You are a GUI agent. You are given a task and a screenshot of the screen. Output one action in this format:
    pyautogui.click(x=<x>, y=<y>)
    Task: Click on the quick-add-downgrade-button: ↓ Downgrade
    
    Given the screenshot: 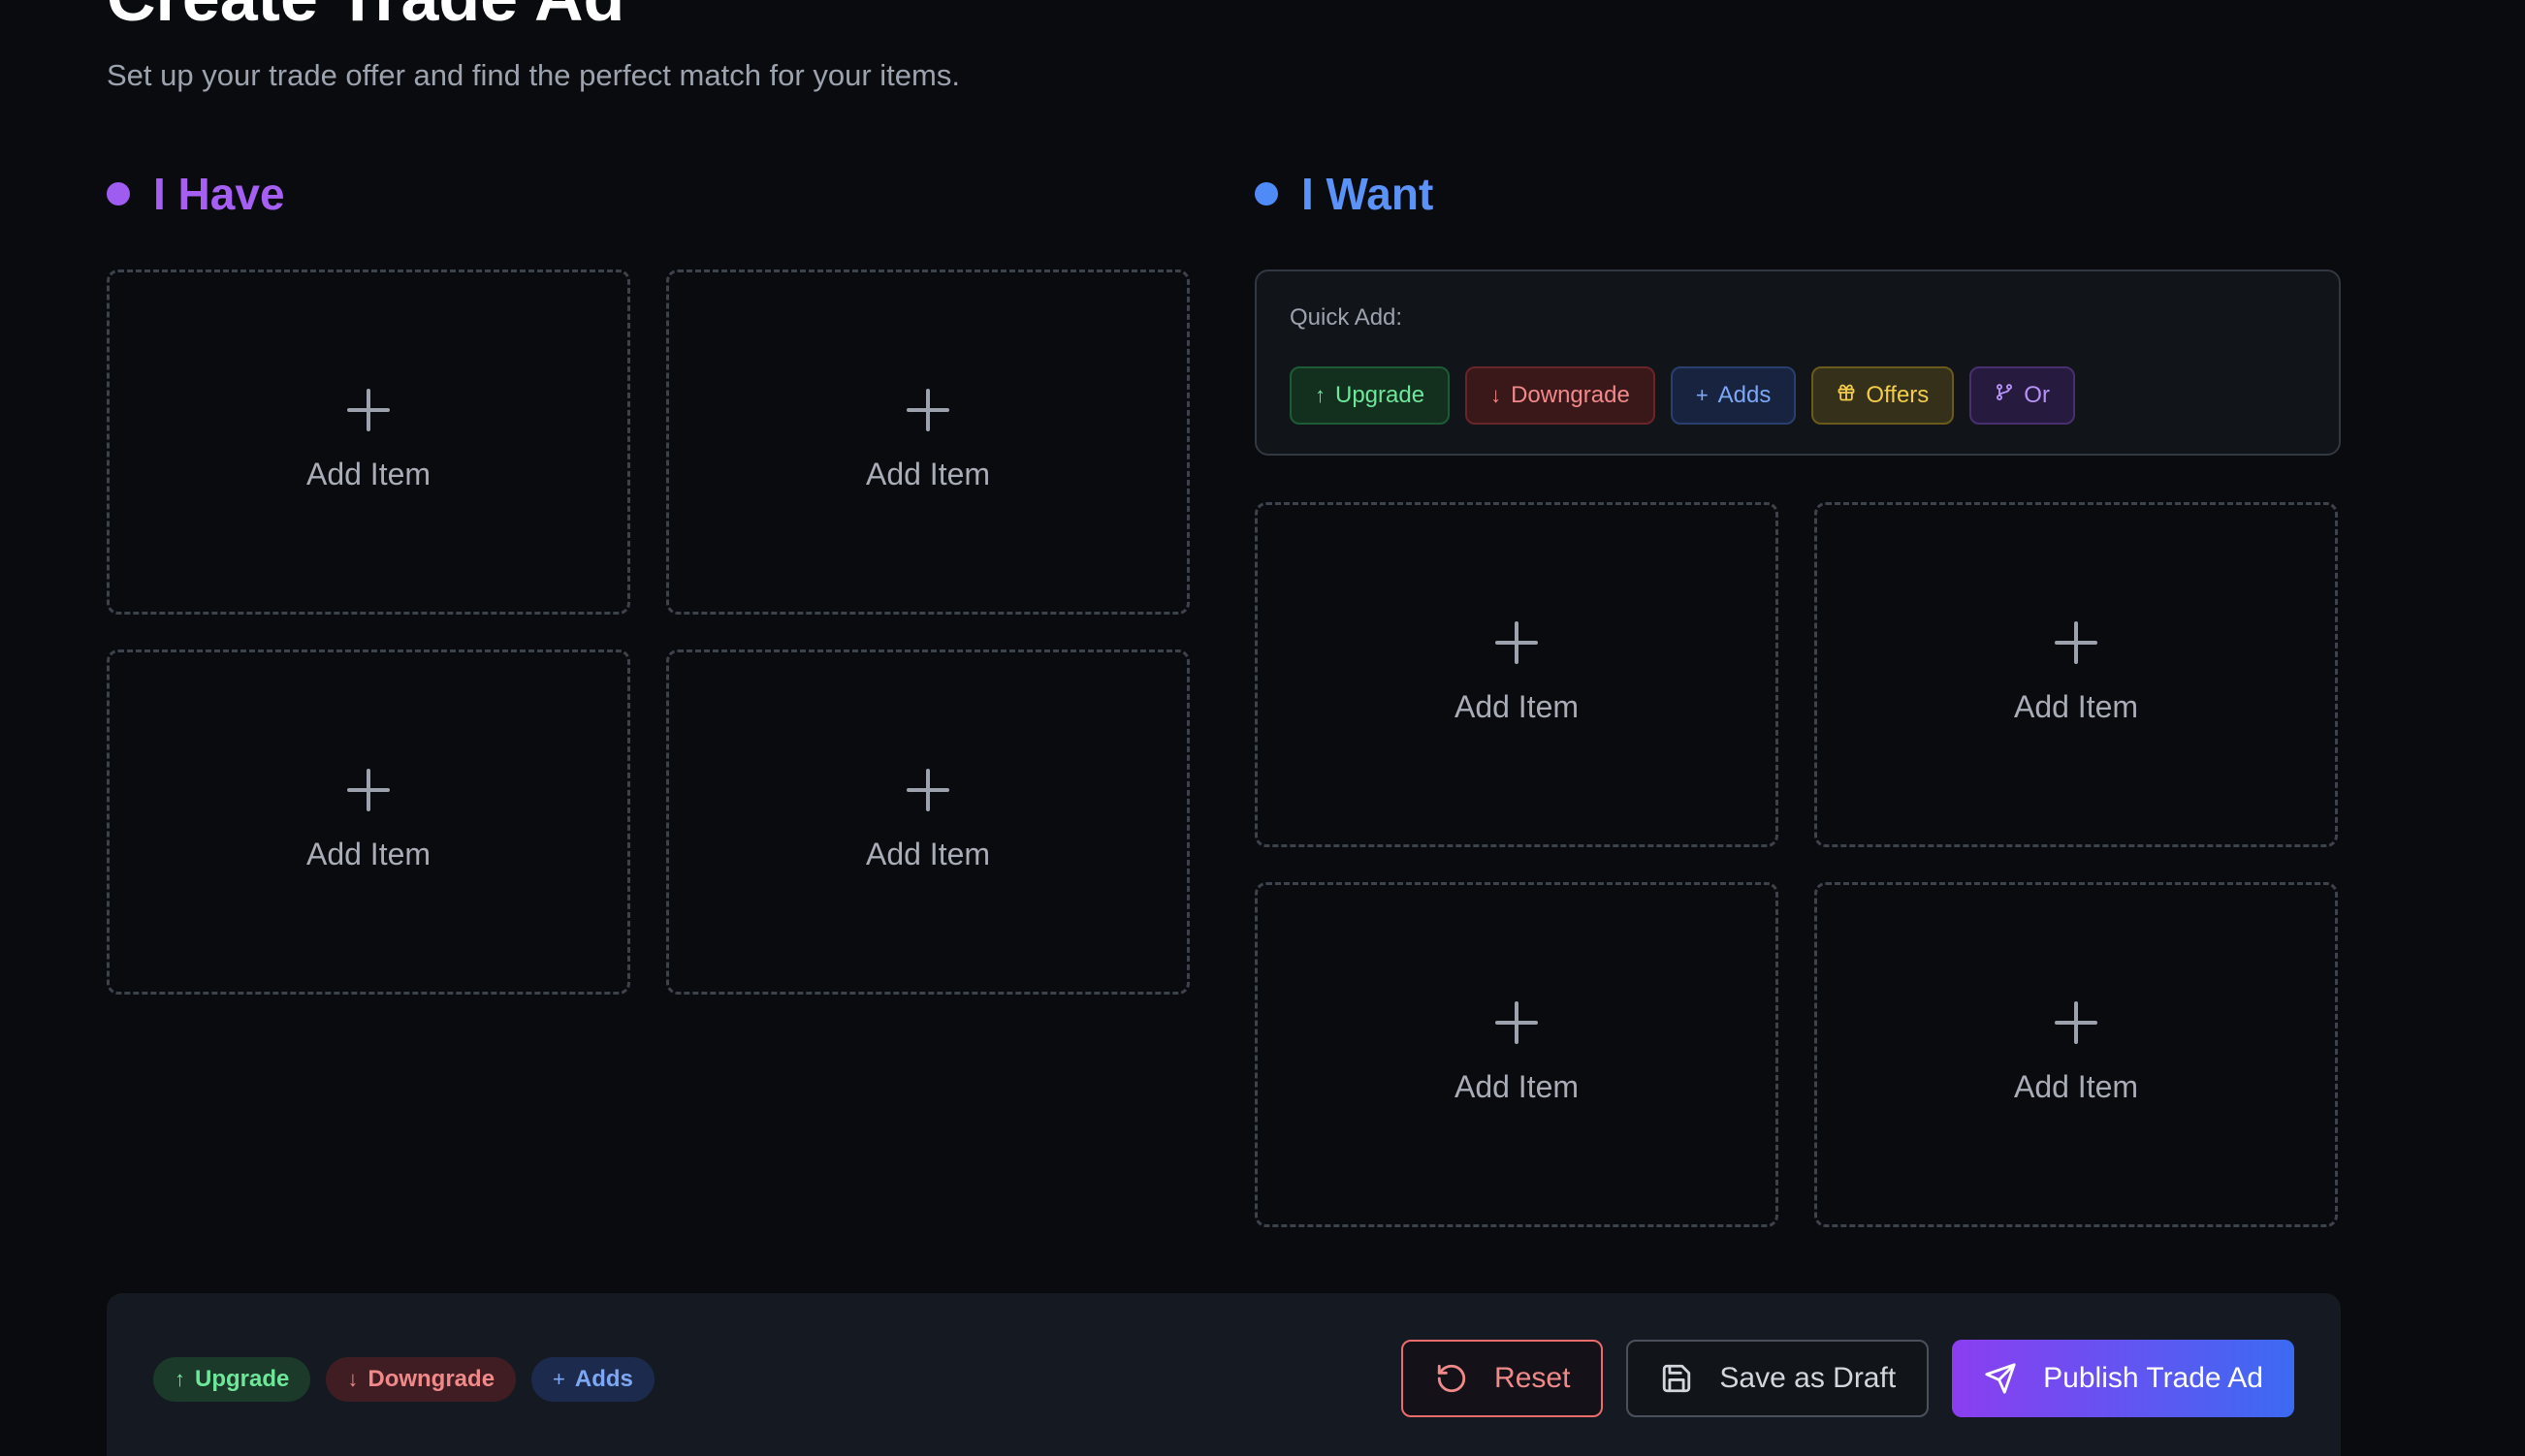 What is the action you would take?
    pyautogui.click(x=1560, y=396)
    